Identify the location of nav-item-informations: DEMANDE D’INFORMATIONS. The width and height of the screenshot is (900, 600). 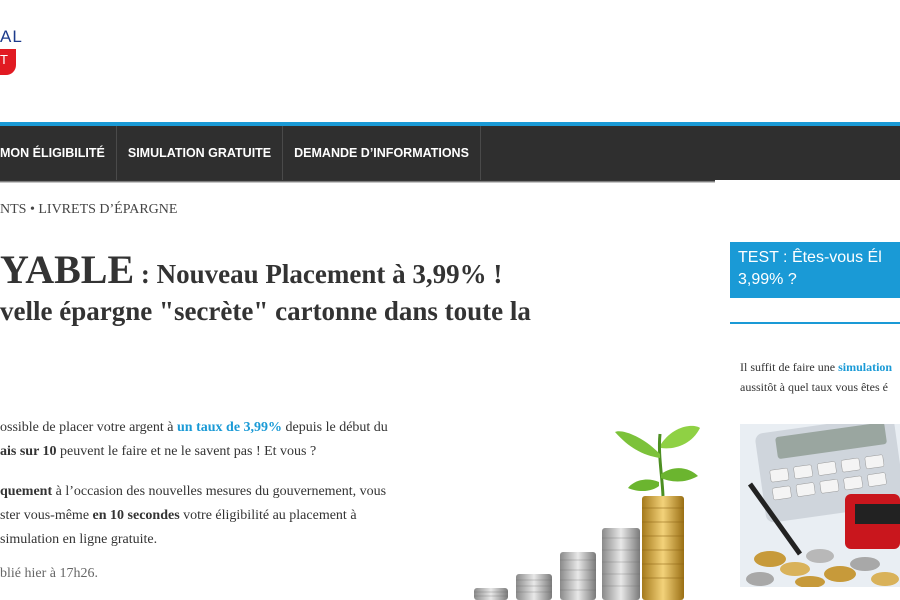
(382, 153).